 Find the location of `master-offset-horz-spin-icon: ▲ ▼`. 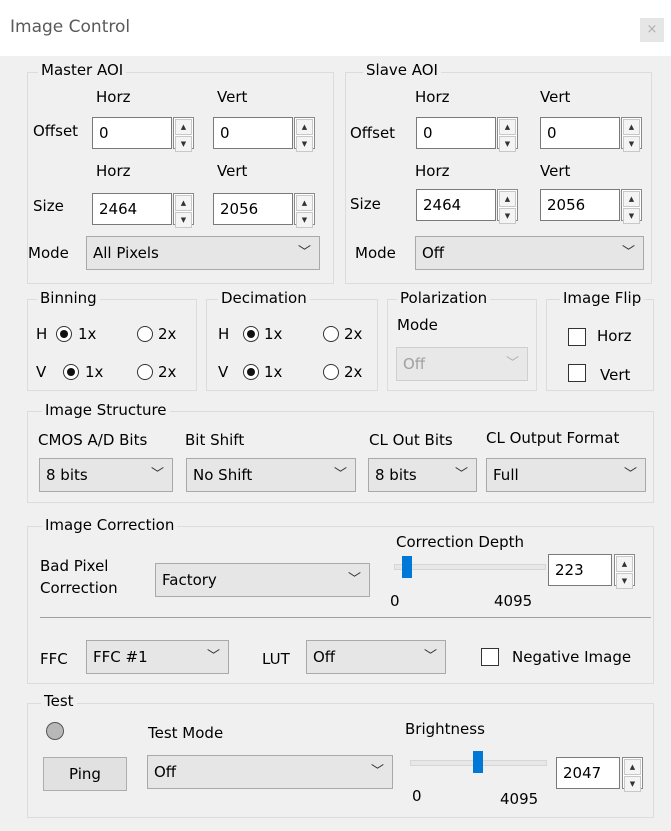

master-offset-horz-spin-icon: ▲ ▼ is located at coordinates (183, 134).